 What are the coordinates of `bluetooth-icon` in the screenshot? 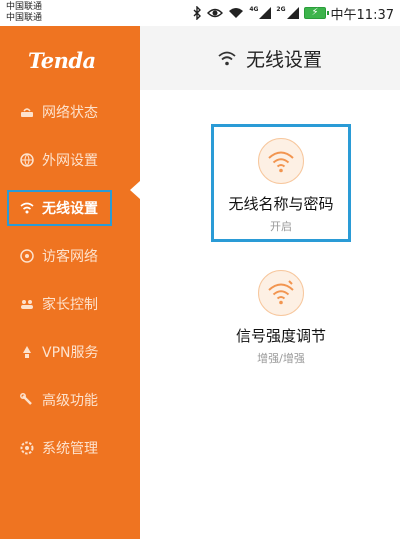 It's located at (197, 13).